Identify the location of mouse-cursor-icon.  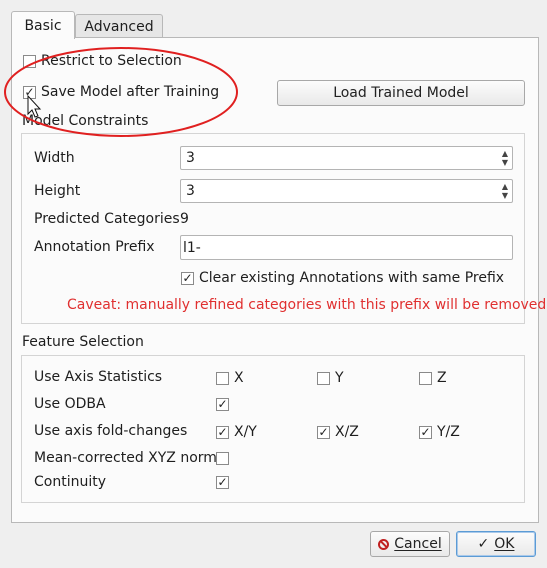
(34, 106).